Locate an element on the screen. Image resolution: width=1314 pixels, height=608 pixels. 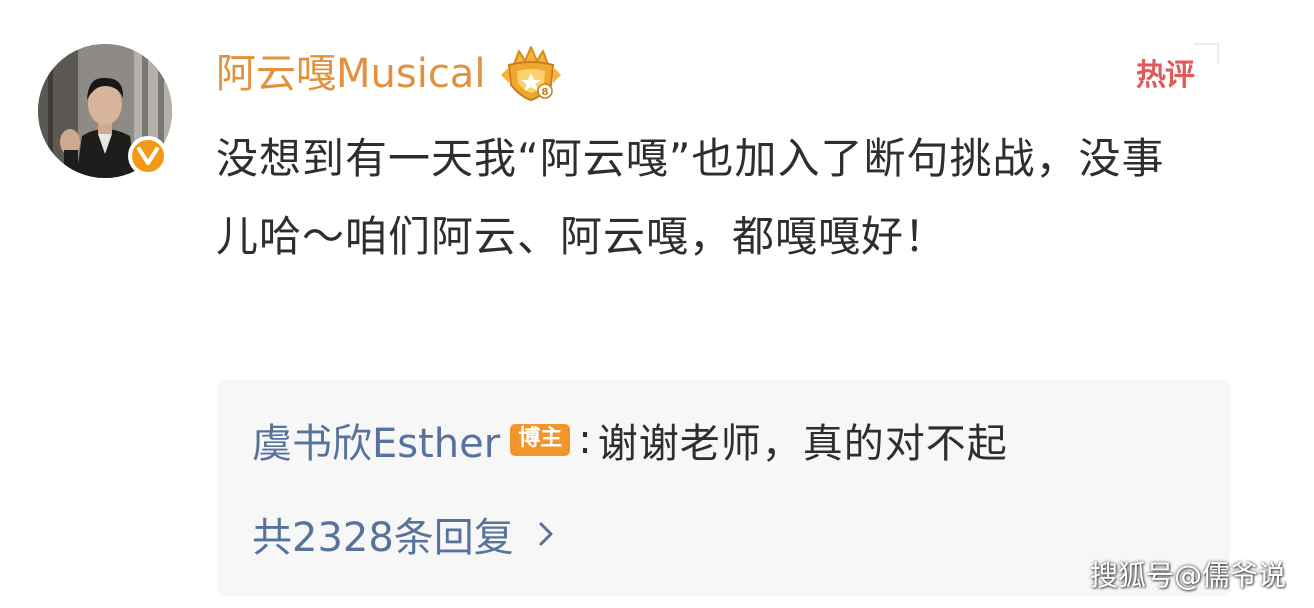
view-all-replies-link: 共2328条回复 is located at coordinates (404, 534).